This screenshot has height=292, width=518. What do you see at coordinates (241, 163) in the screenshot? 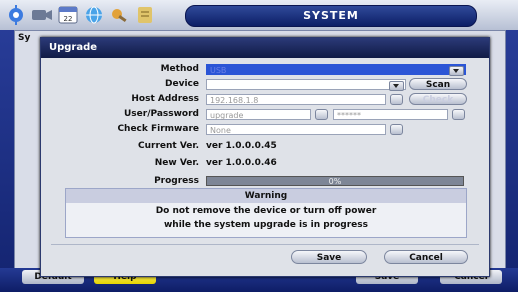
I see `new-version-value: ver 1.0.0.0.46` at bounding box center [241, 163].